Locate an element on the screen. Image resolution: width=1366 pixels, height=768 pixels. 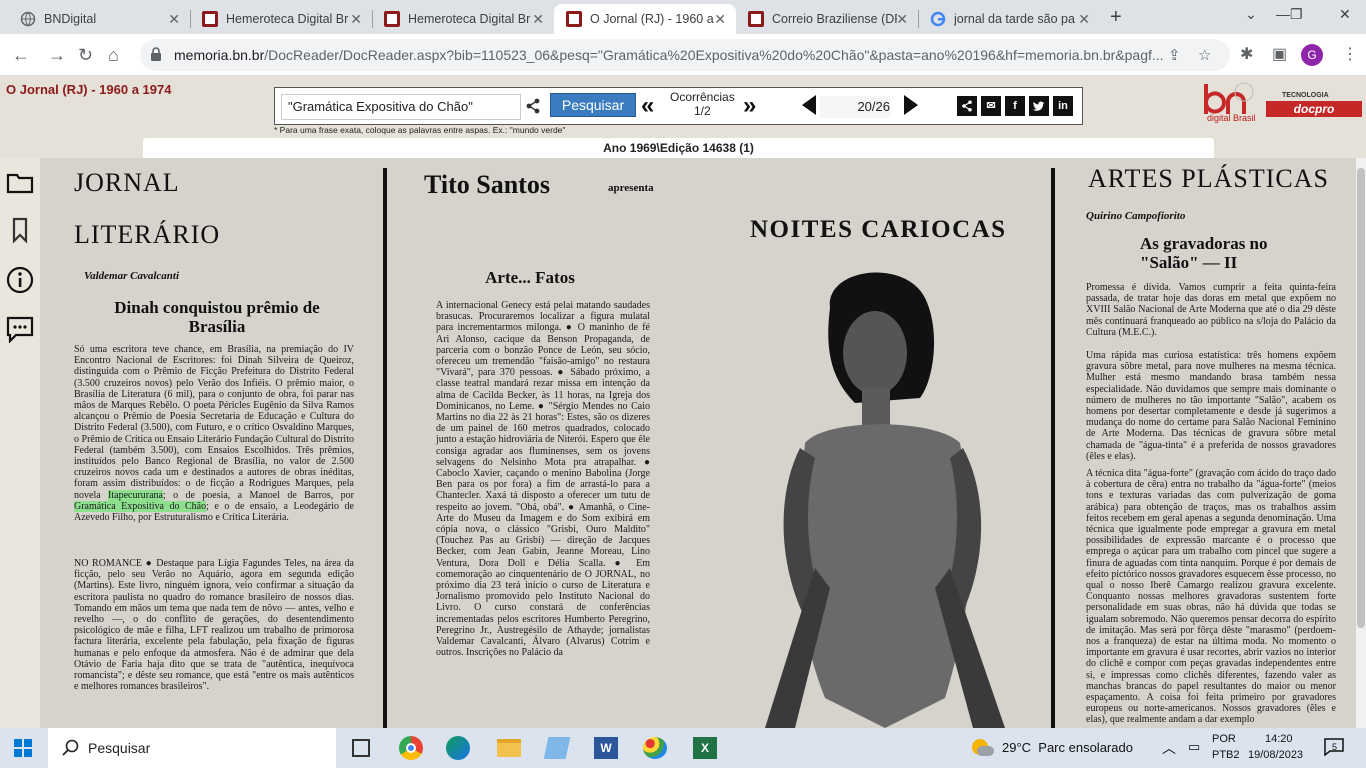
next-page-button is located at coordinates (911, 105).